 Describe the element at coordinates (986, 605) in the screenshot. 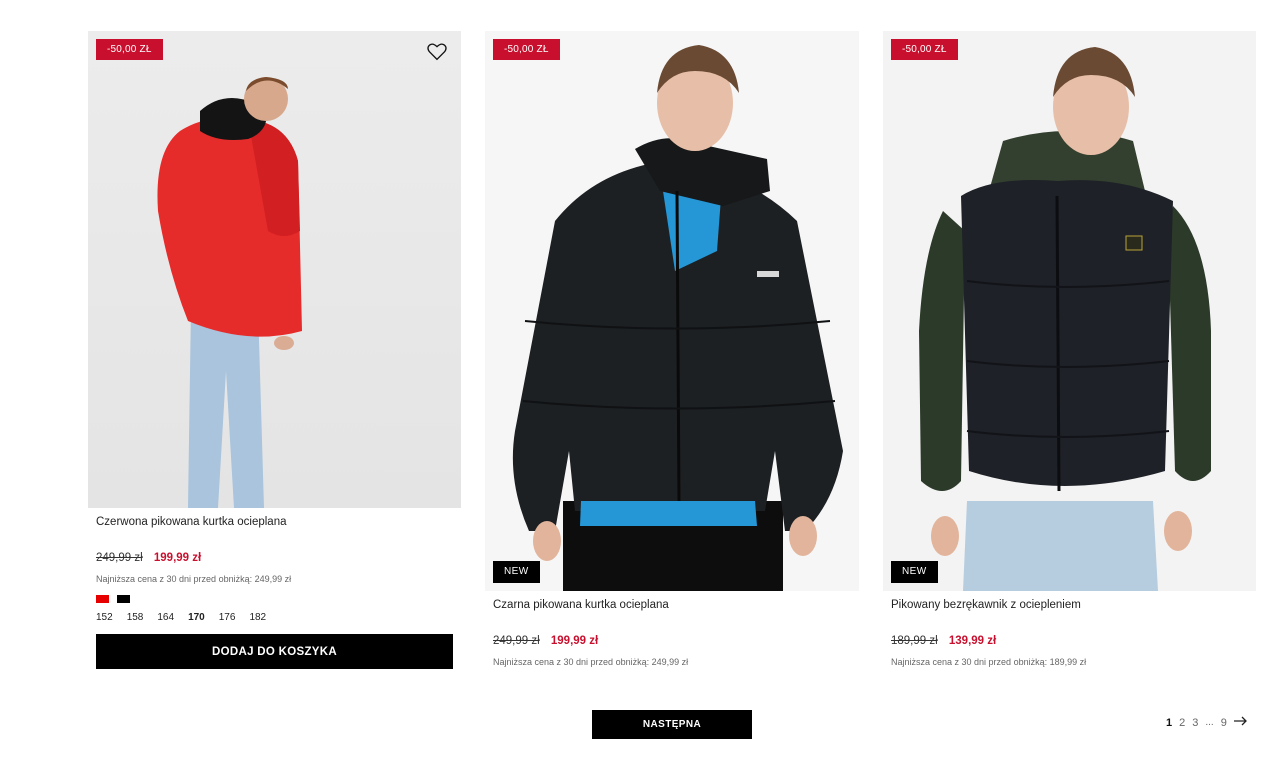

I see `product-name: Pikowany bezrękawnik z ociepleniem` at that location.